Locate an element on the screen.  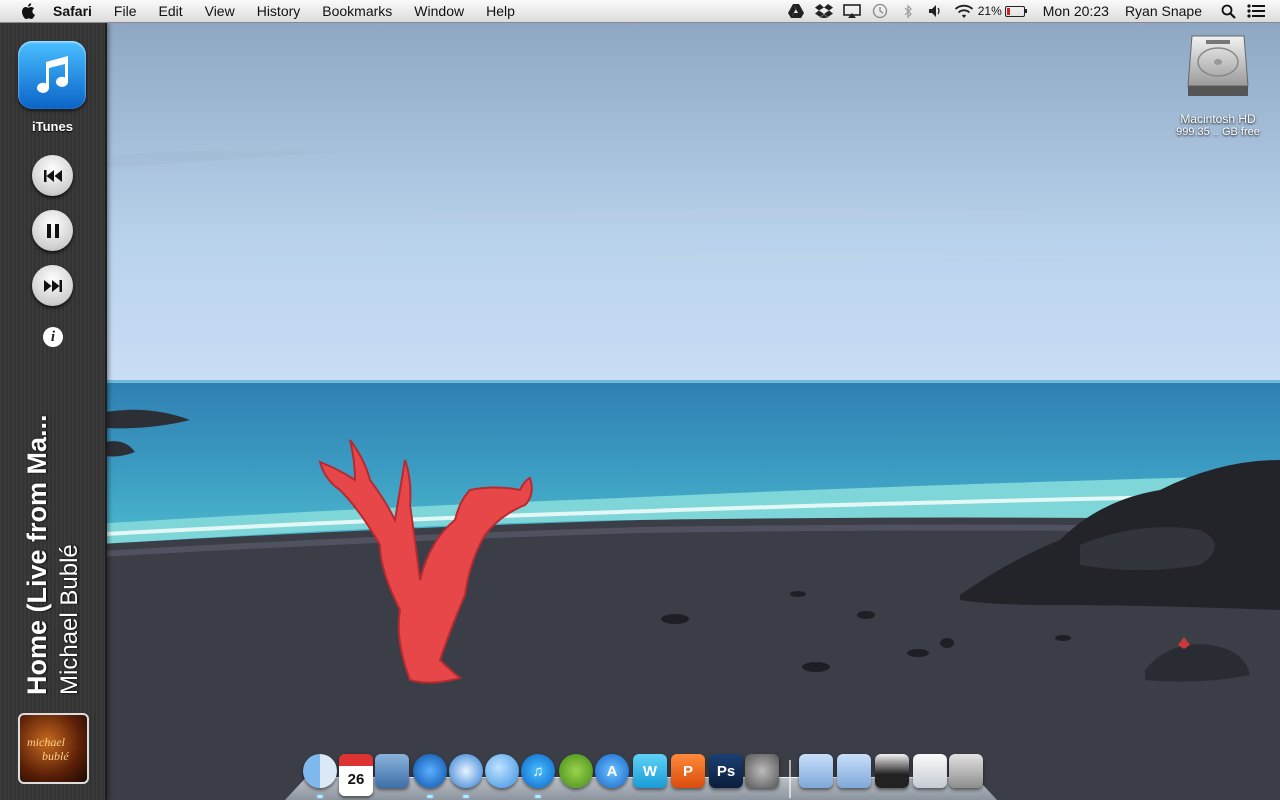
dock-safari-icon is located at coordinates (466, 771).